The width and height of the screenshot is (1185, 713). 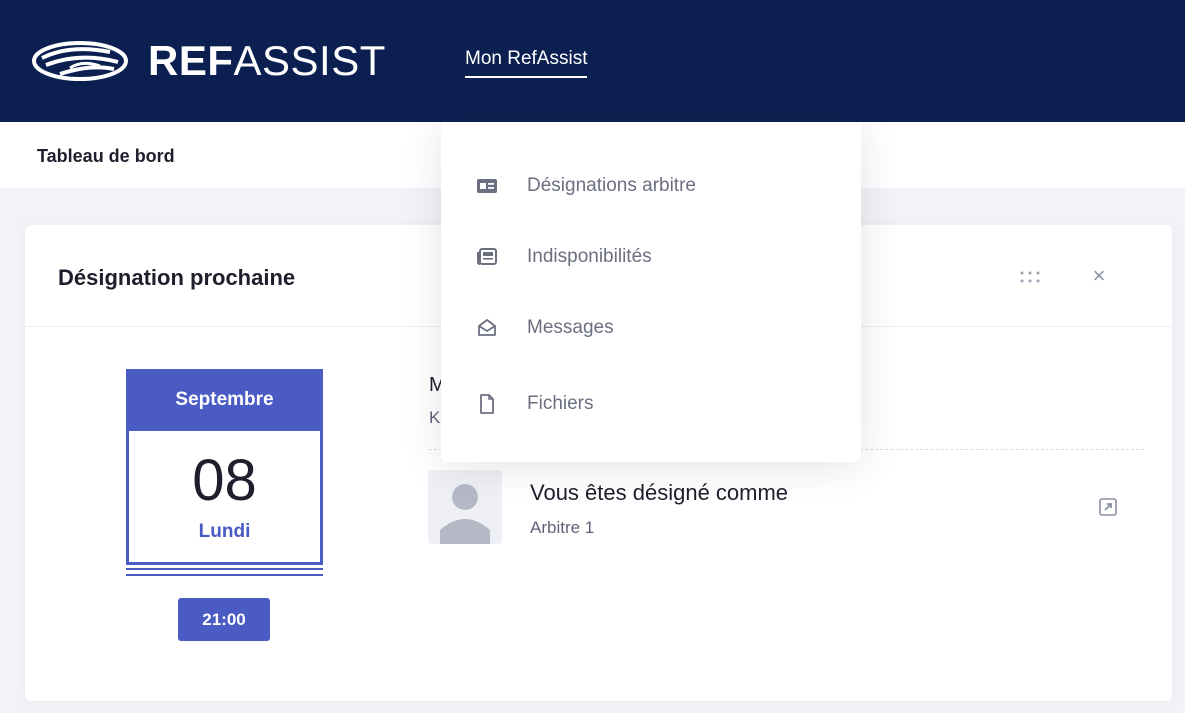 I want to click on assignment-title: Vous êtes désigné comme, so click(x=659, y=492).